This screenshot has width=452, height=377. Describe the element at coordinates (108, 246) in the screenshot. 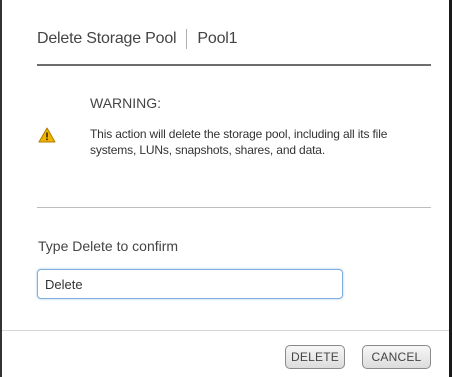

I see `confirm-label: Type Delete to confirm` at that location.